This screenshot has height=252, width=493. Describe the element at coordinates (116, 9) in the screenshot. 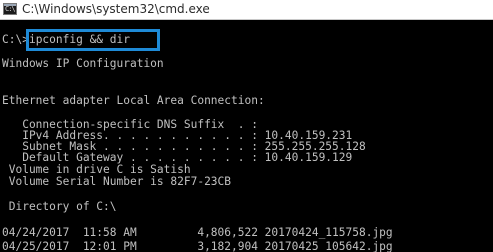

I see `window-title: C:\Windows\system32\cmd.exe` at that location.